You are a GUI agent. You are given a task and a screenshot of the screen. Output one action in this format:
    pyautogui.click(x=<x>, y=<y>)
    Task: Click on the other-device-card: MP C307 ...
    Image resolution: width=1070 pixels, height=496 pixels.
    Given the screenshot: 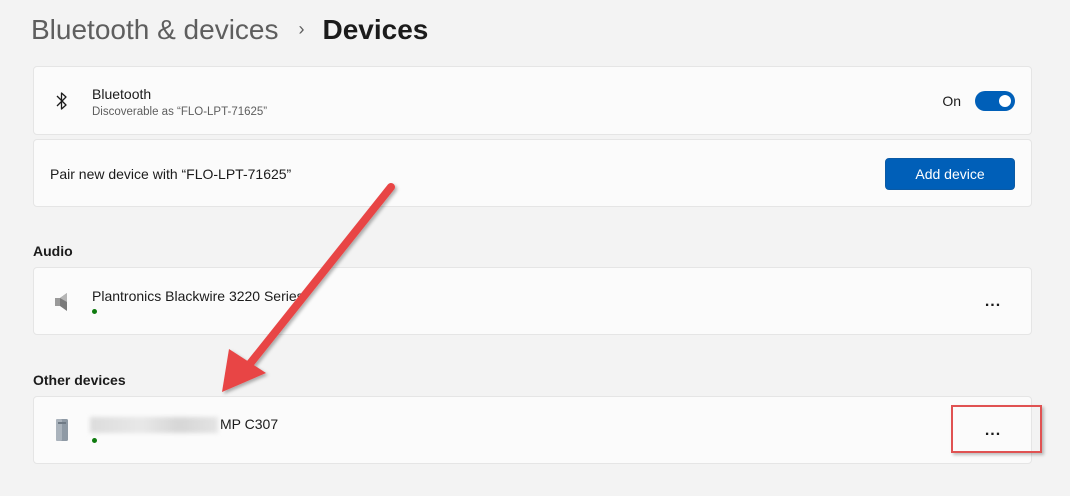 What is the action you would take?
    pyautogui.click(x=532, y=430)
    